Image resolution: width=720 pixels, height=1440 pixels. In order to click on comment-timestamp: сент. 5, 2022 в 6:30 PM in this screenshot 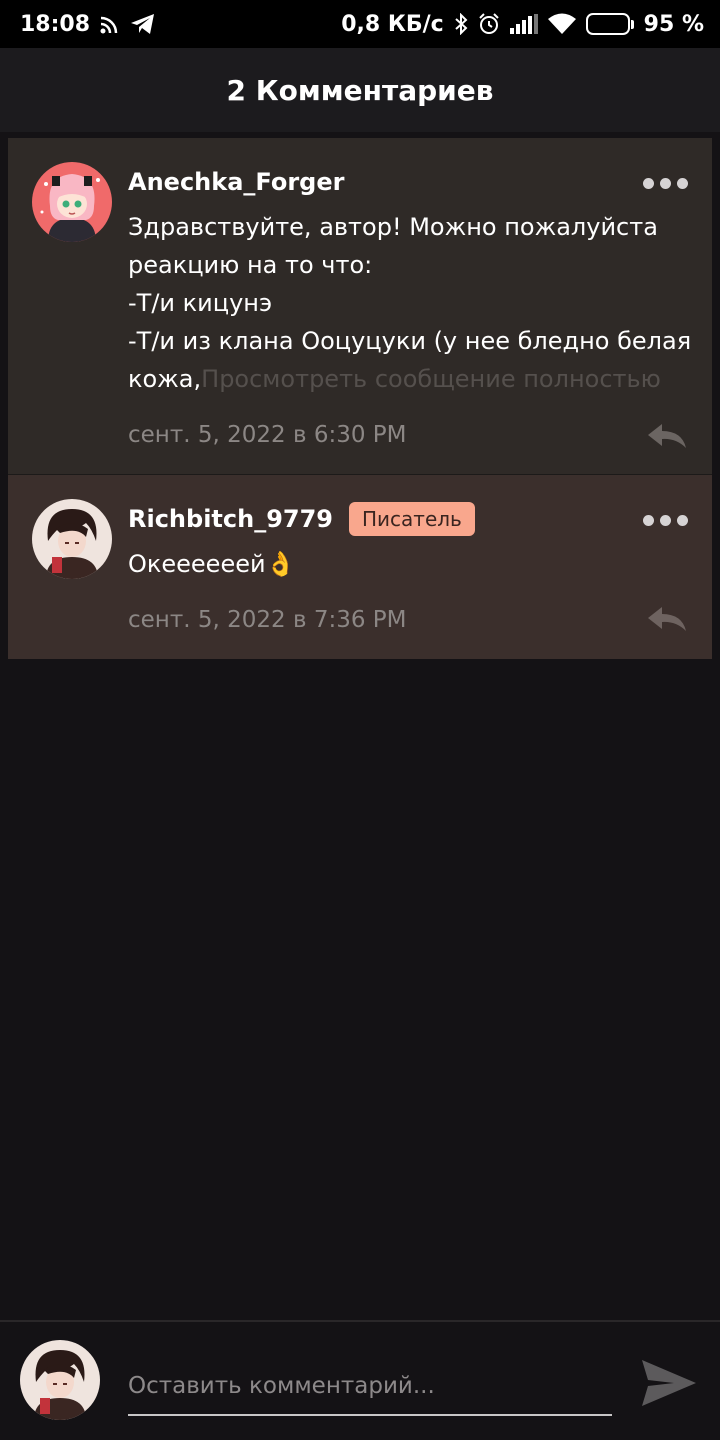, I will do `click(267, 435)`.